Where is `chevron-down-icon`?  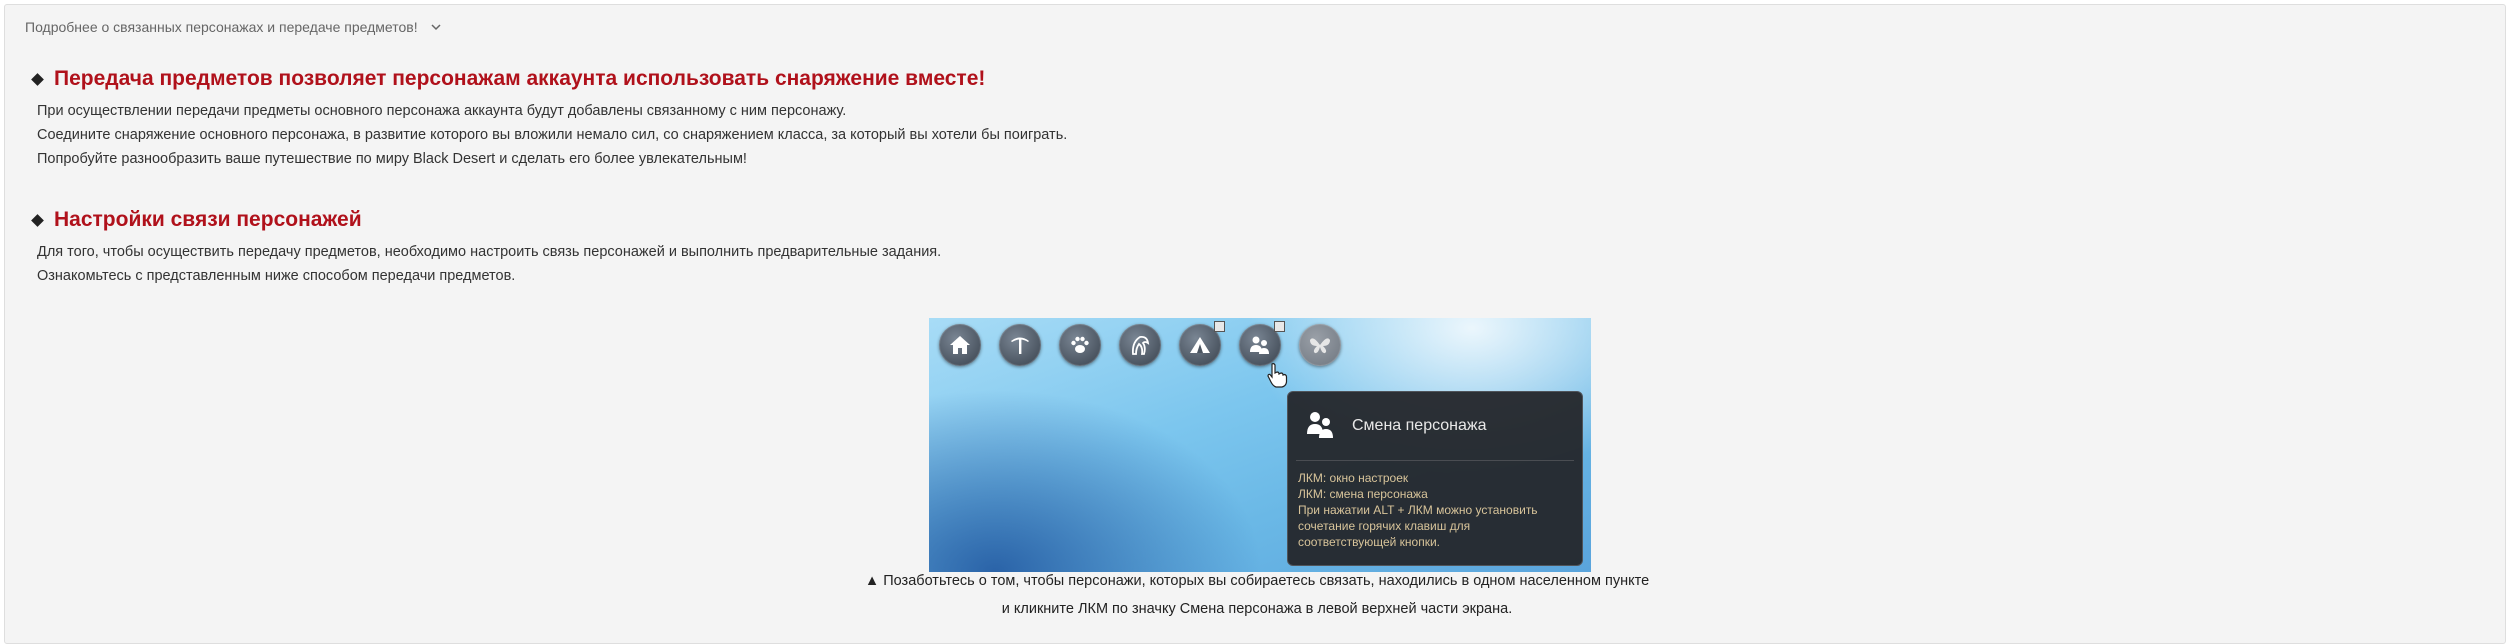 chevron-down-icon is located at coordinates (436, 27).